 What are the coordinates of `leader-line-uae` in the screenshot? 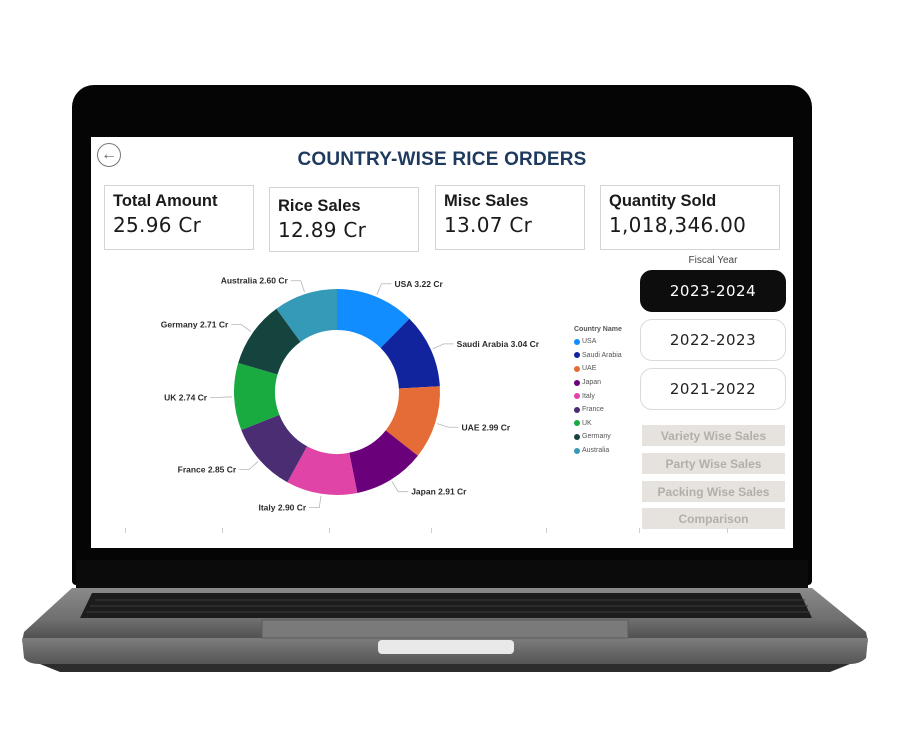 It's located at (447, 425).